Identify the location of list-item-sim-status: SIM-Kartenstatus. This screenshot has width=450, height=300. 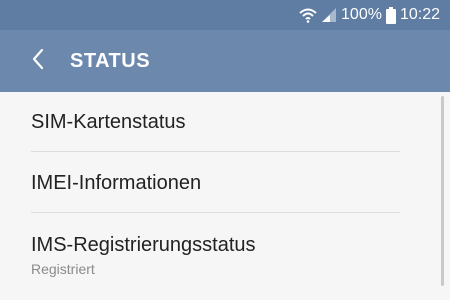
(215, 122).